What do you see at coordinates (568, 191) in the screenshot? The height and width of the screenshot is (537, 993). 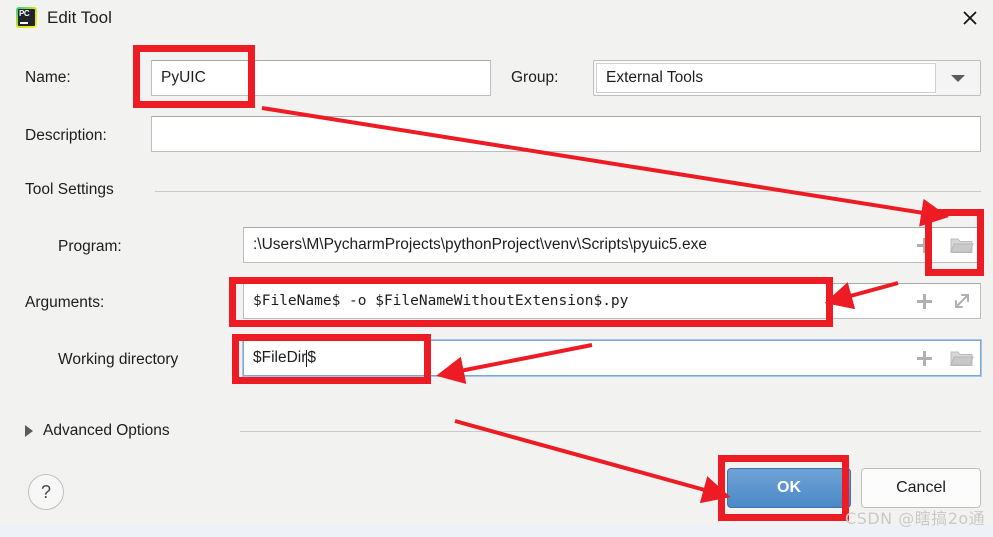 I see `tool-settings-divider` at bounding box center [568, 191].